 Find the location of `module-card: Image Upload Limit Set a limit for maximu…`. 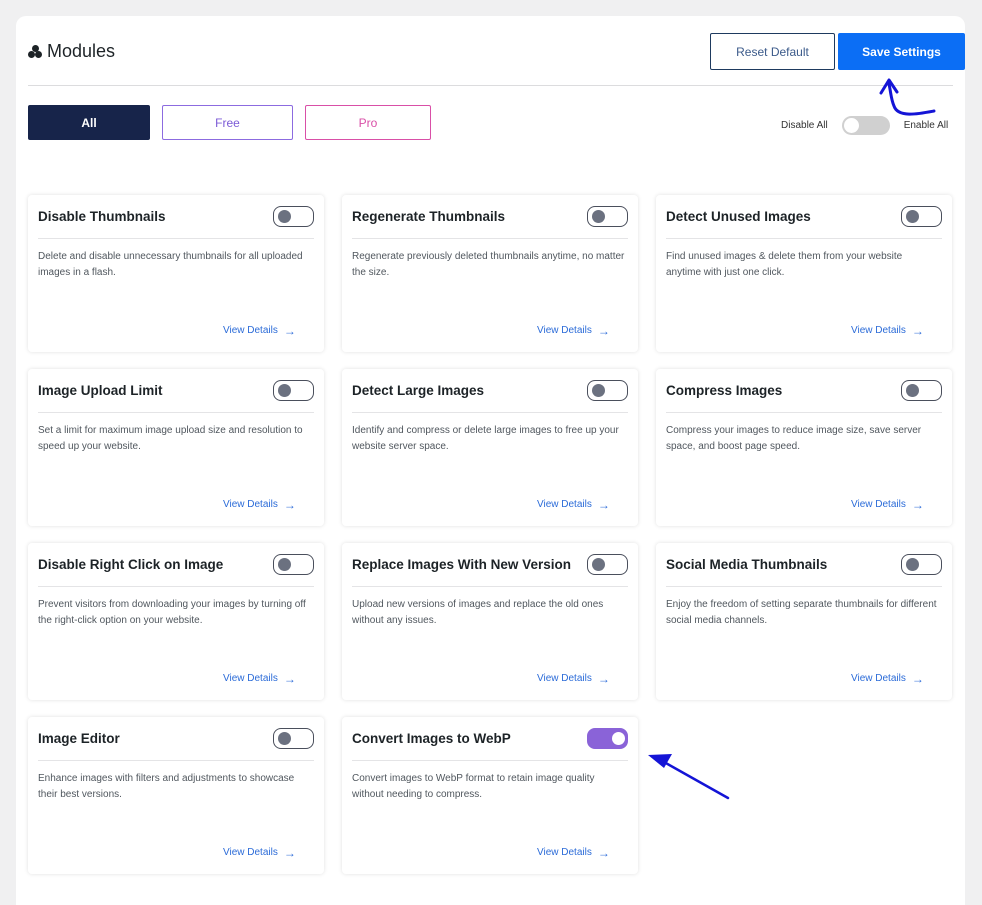

module-card: Image Upload Limit Set a limit for maximu… is located at coordinates (176, 447).